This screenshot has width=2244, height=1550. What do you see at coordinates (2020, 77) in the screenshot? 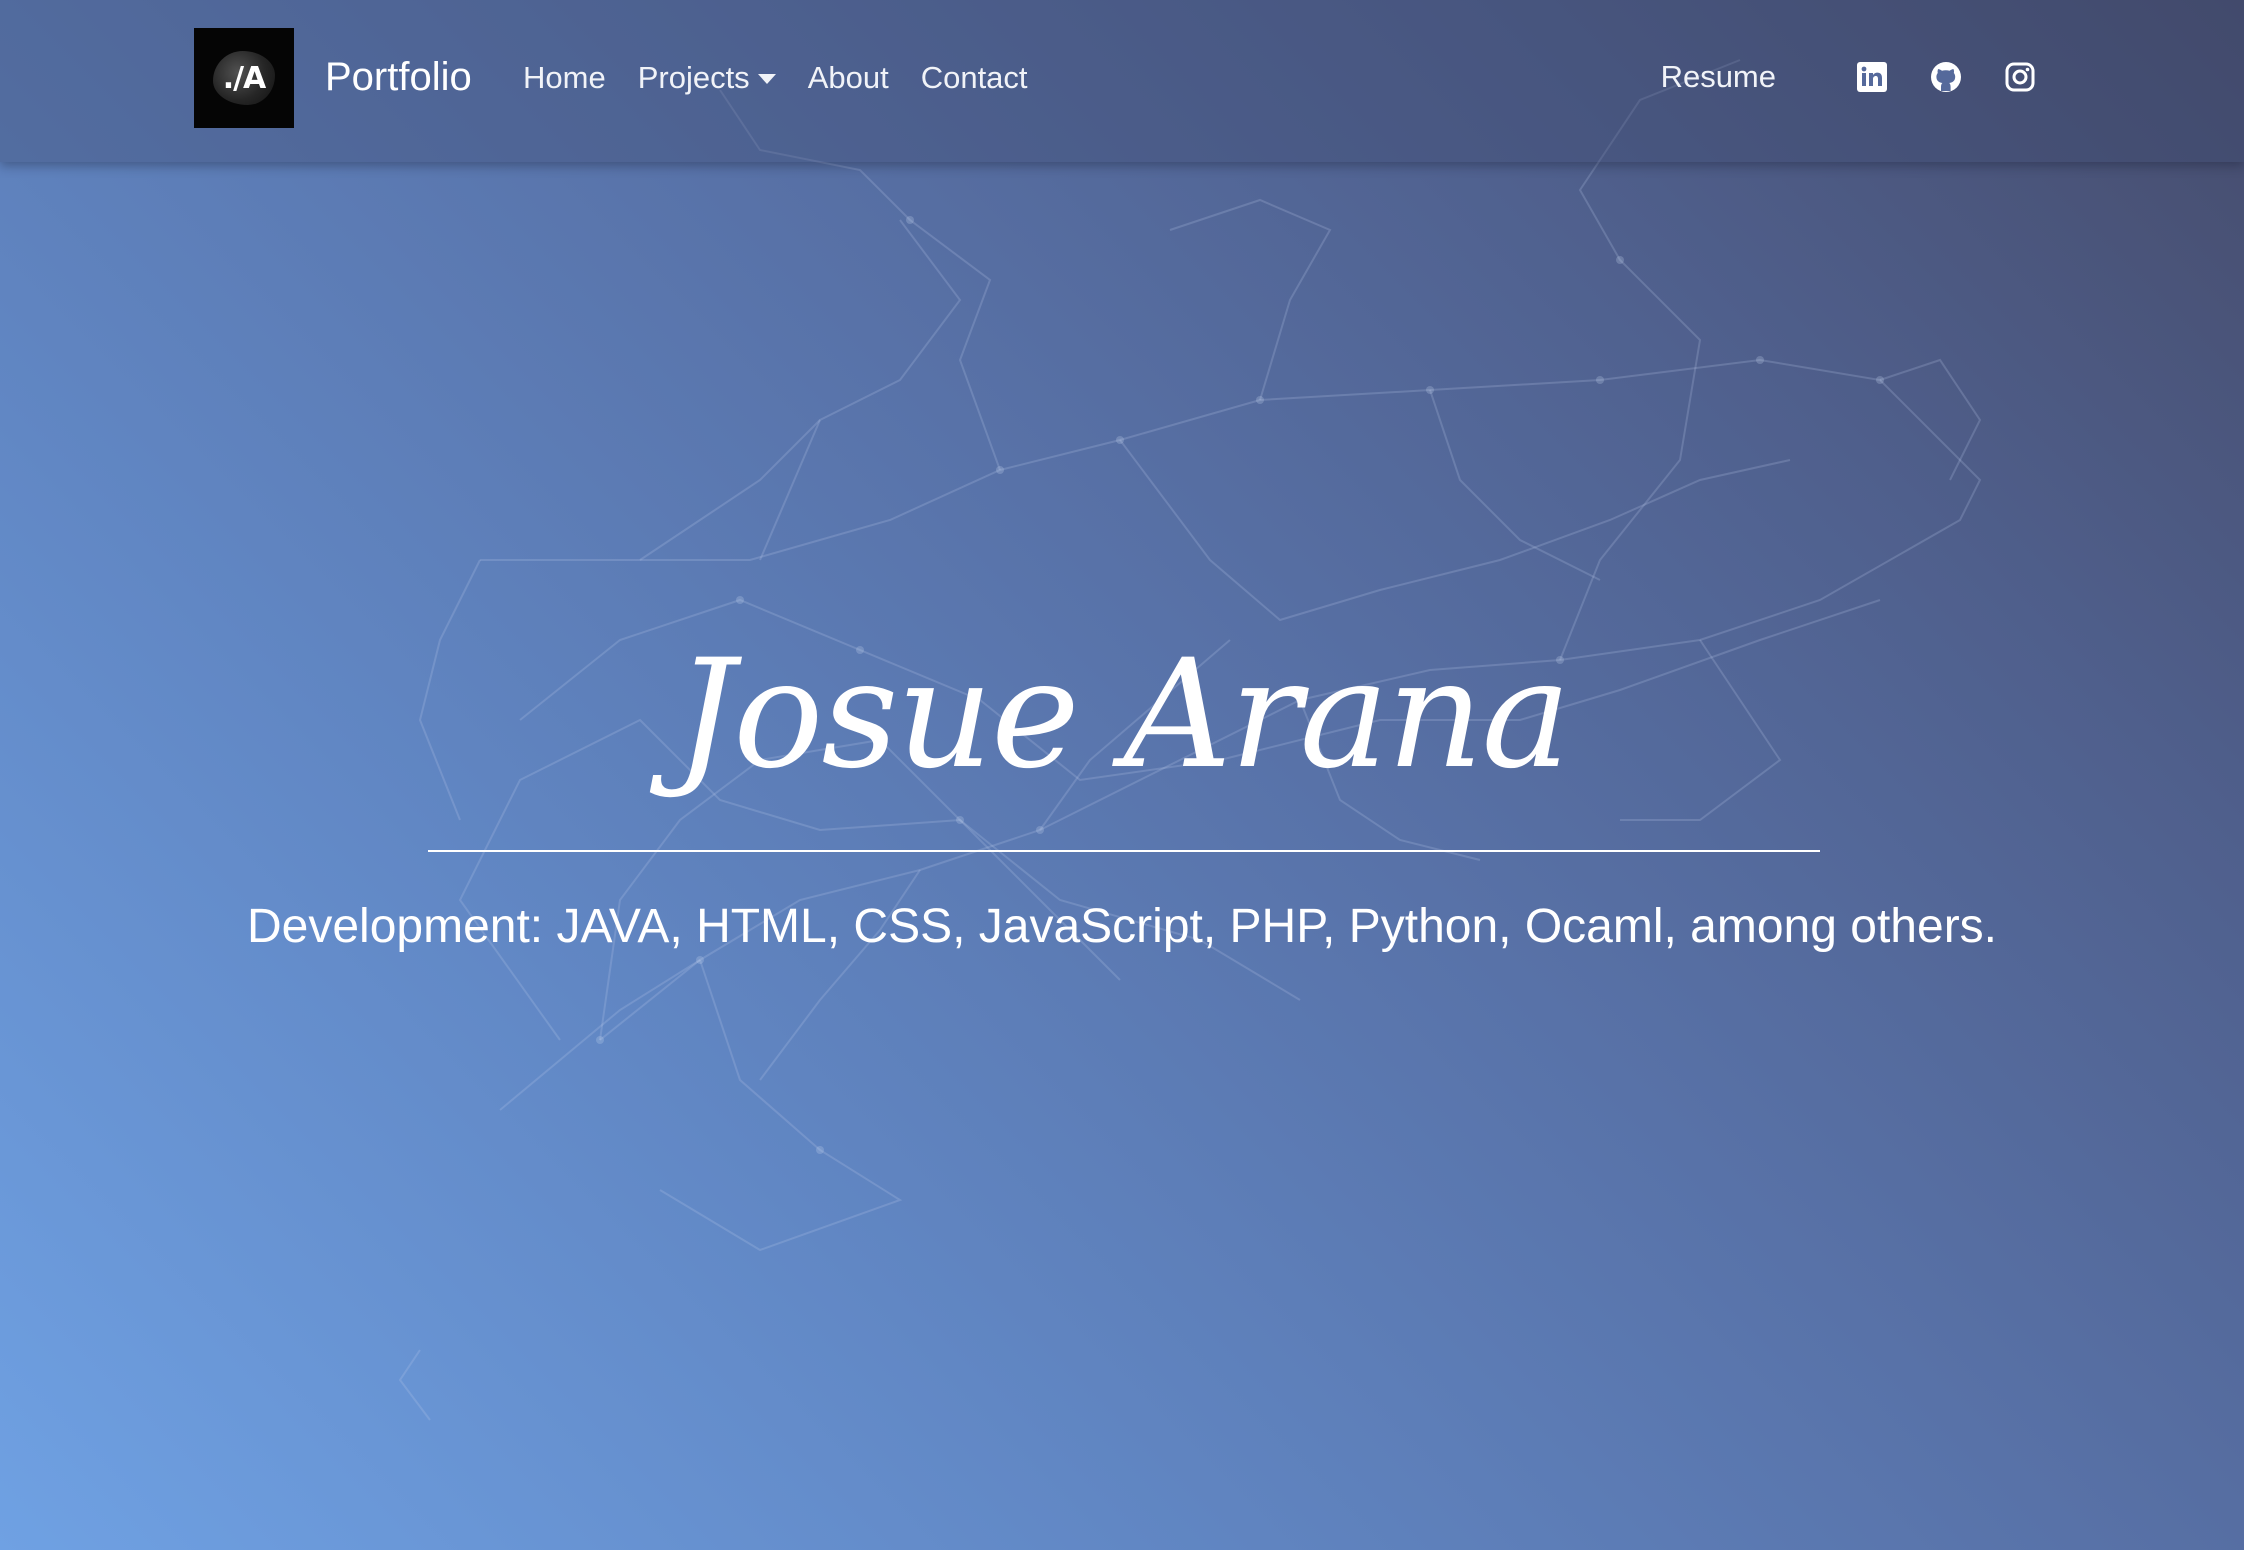
I see `instagram-icon` at bounding box center [2020, 77].